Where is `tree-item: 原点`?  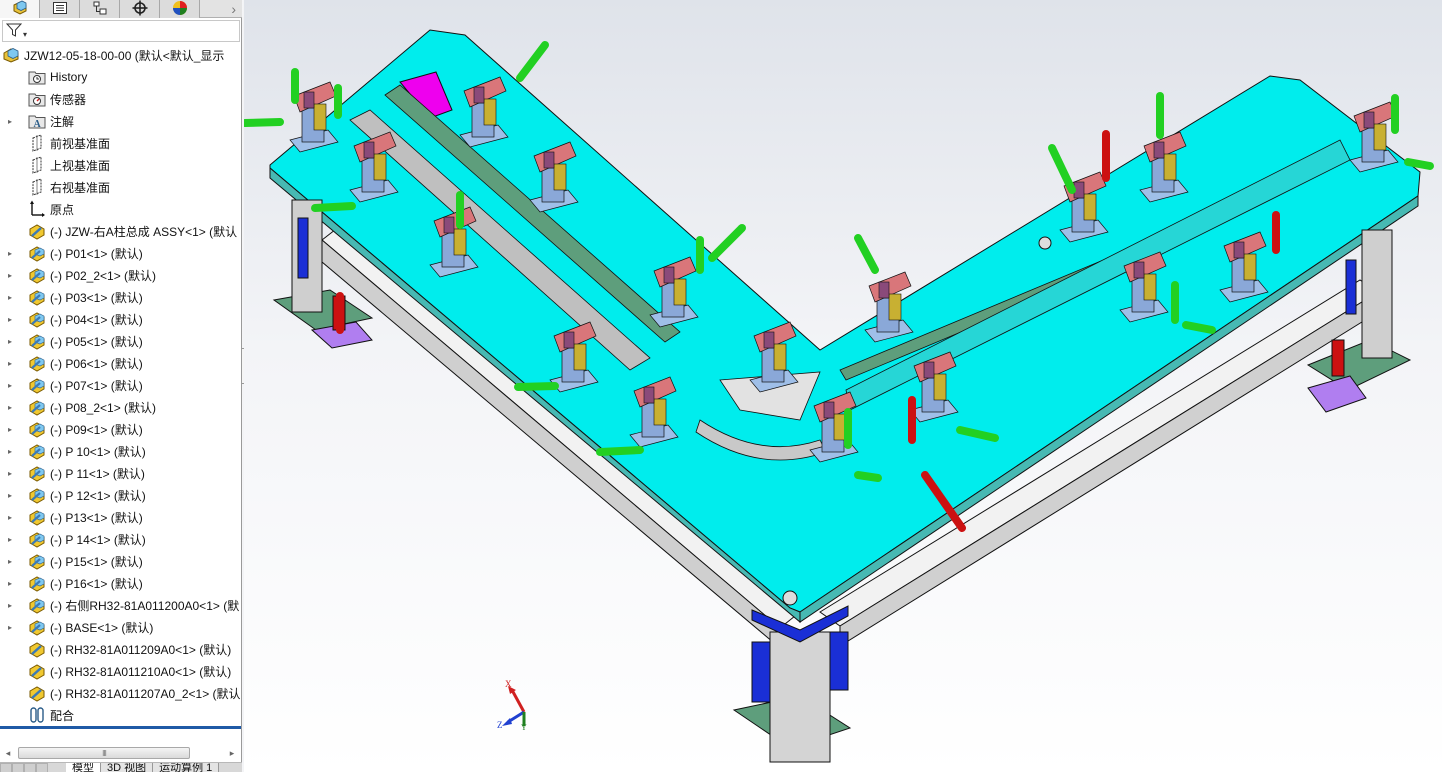 tree-item: 原点 is located at coordinates (40, 209).